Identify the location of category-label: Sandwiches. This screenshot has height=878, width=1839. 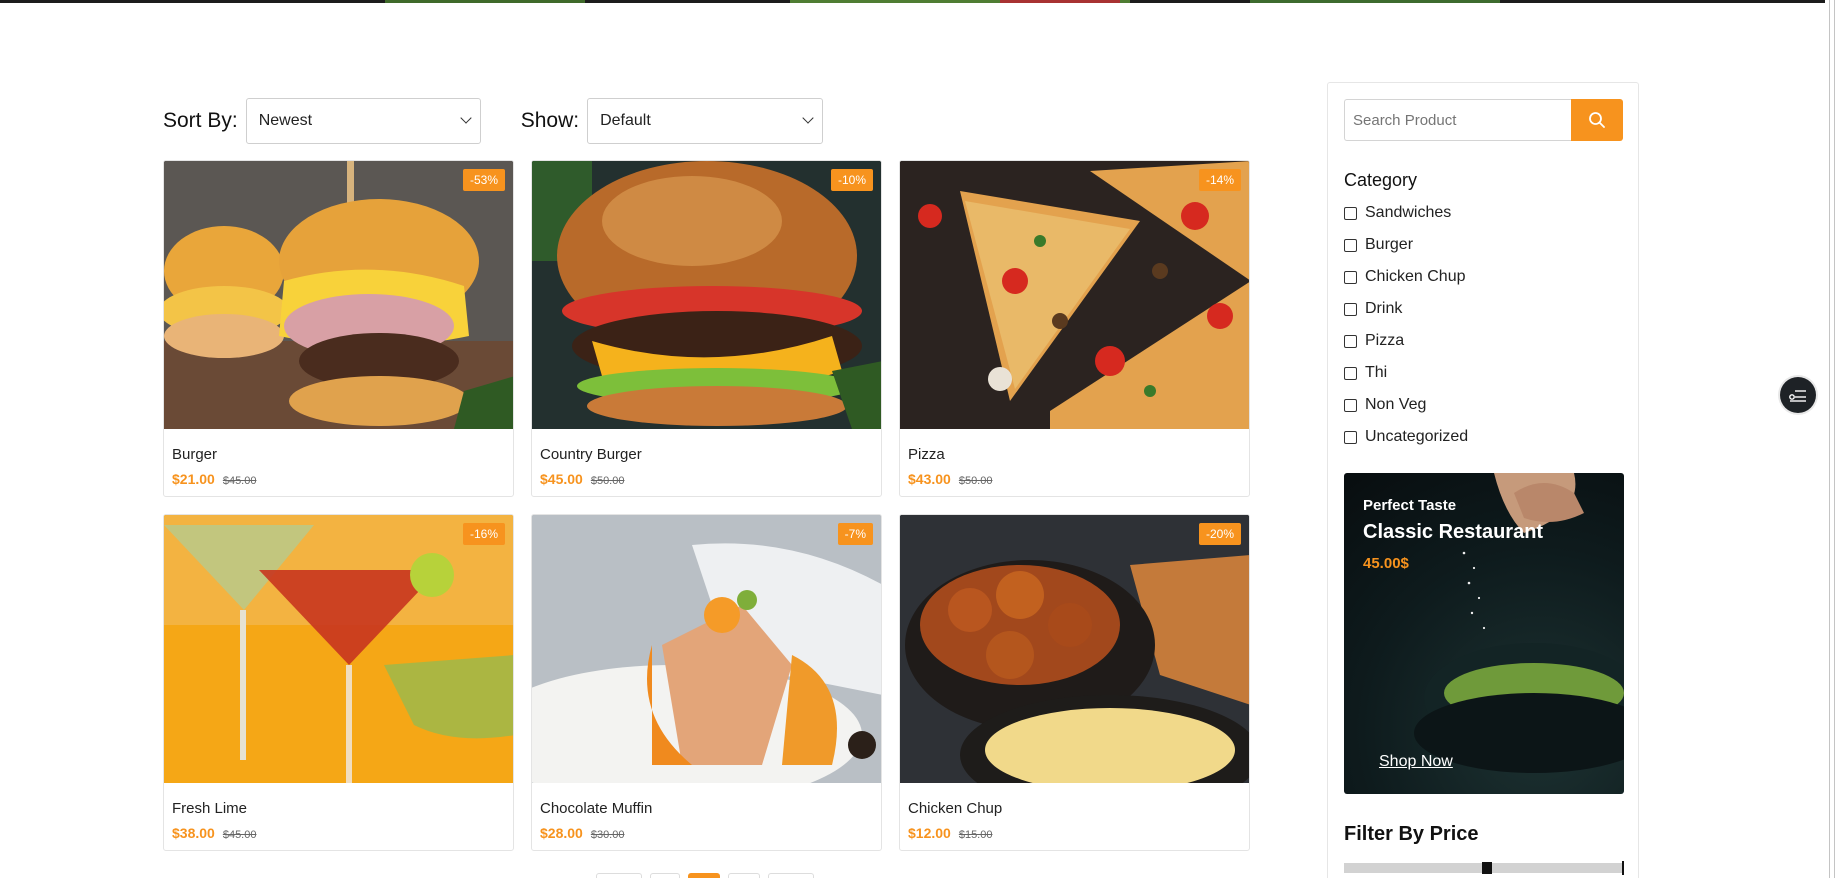
(1408, 212).